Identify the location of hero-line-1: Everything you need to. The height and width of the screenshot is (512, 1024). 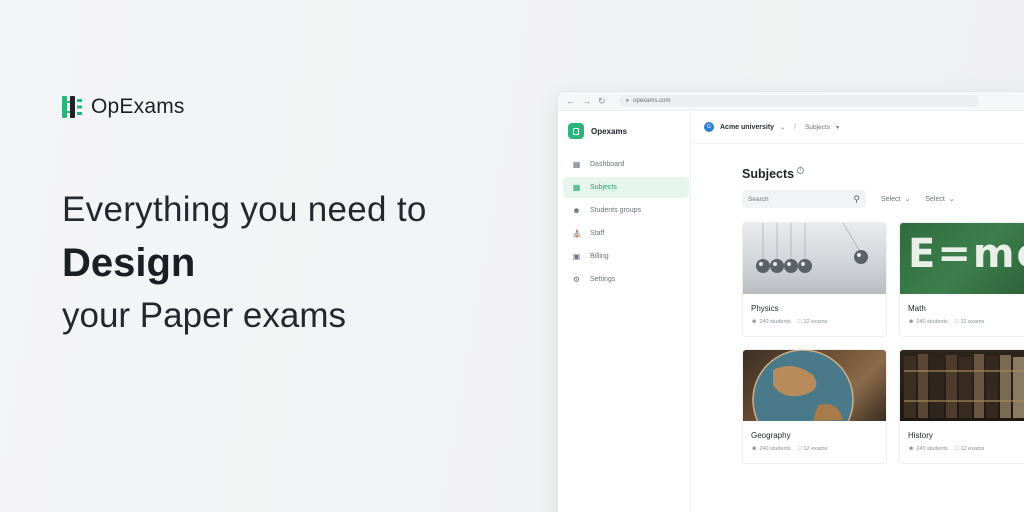
(244, 209).